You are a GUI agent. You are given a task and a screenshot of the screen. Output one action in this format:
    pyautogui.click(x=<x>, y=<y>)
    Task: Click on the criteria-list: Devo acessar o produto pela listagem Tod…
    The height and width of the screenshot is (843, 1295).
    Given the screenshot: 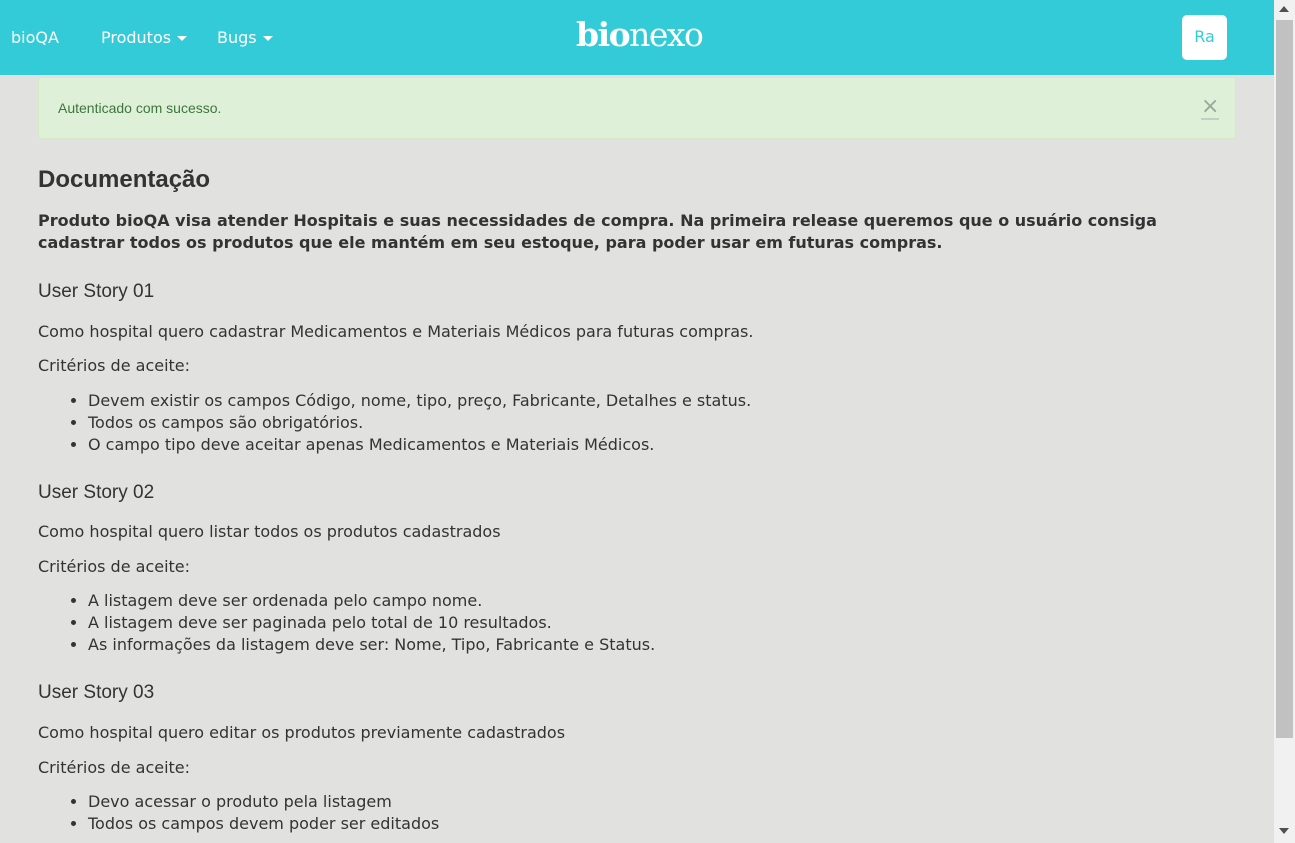 What is the action you would take?
    pyautogui.click(x=238, y=813)
    